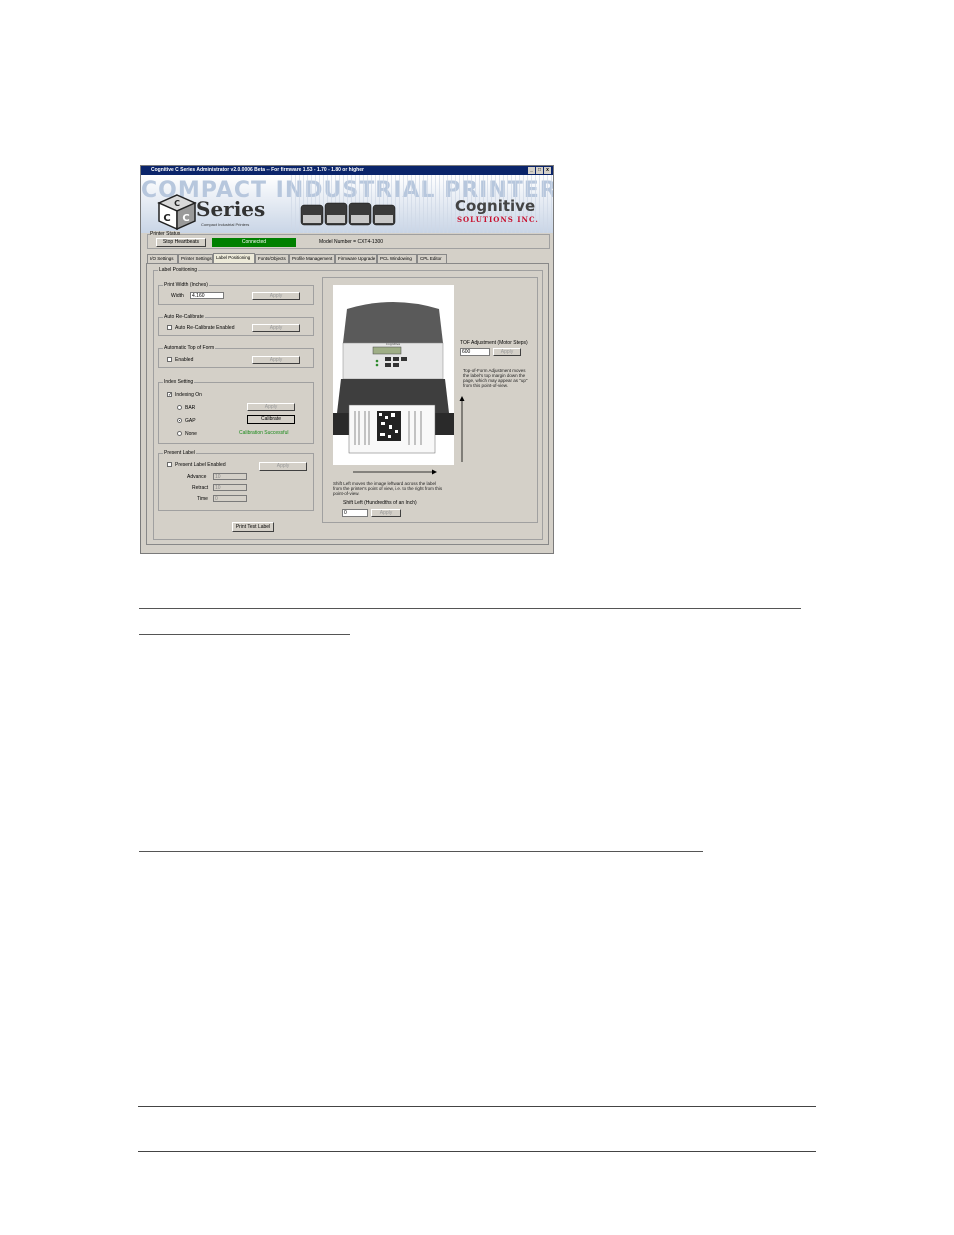  I want to click on auto-recalibrate-apply-button: Apply, so click(276, 328).